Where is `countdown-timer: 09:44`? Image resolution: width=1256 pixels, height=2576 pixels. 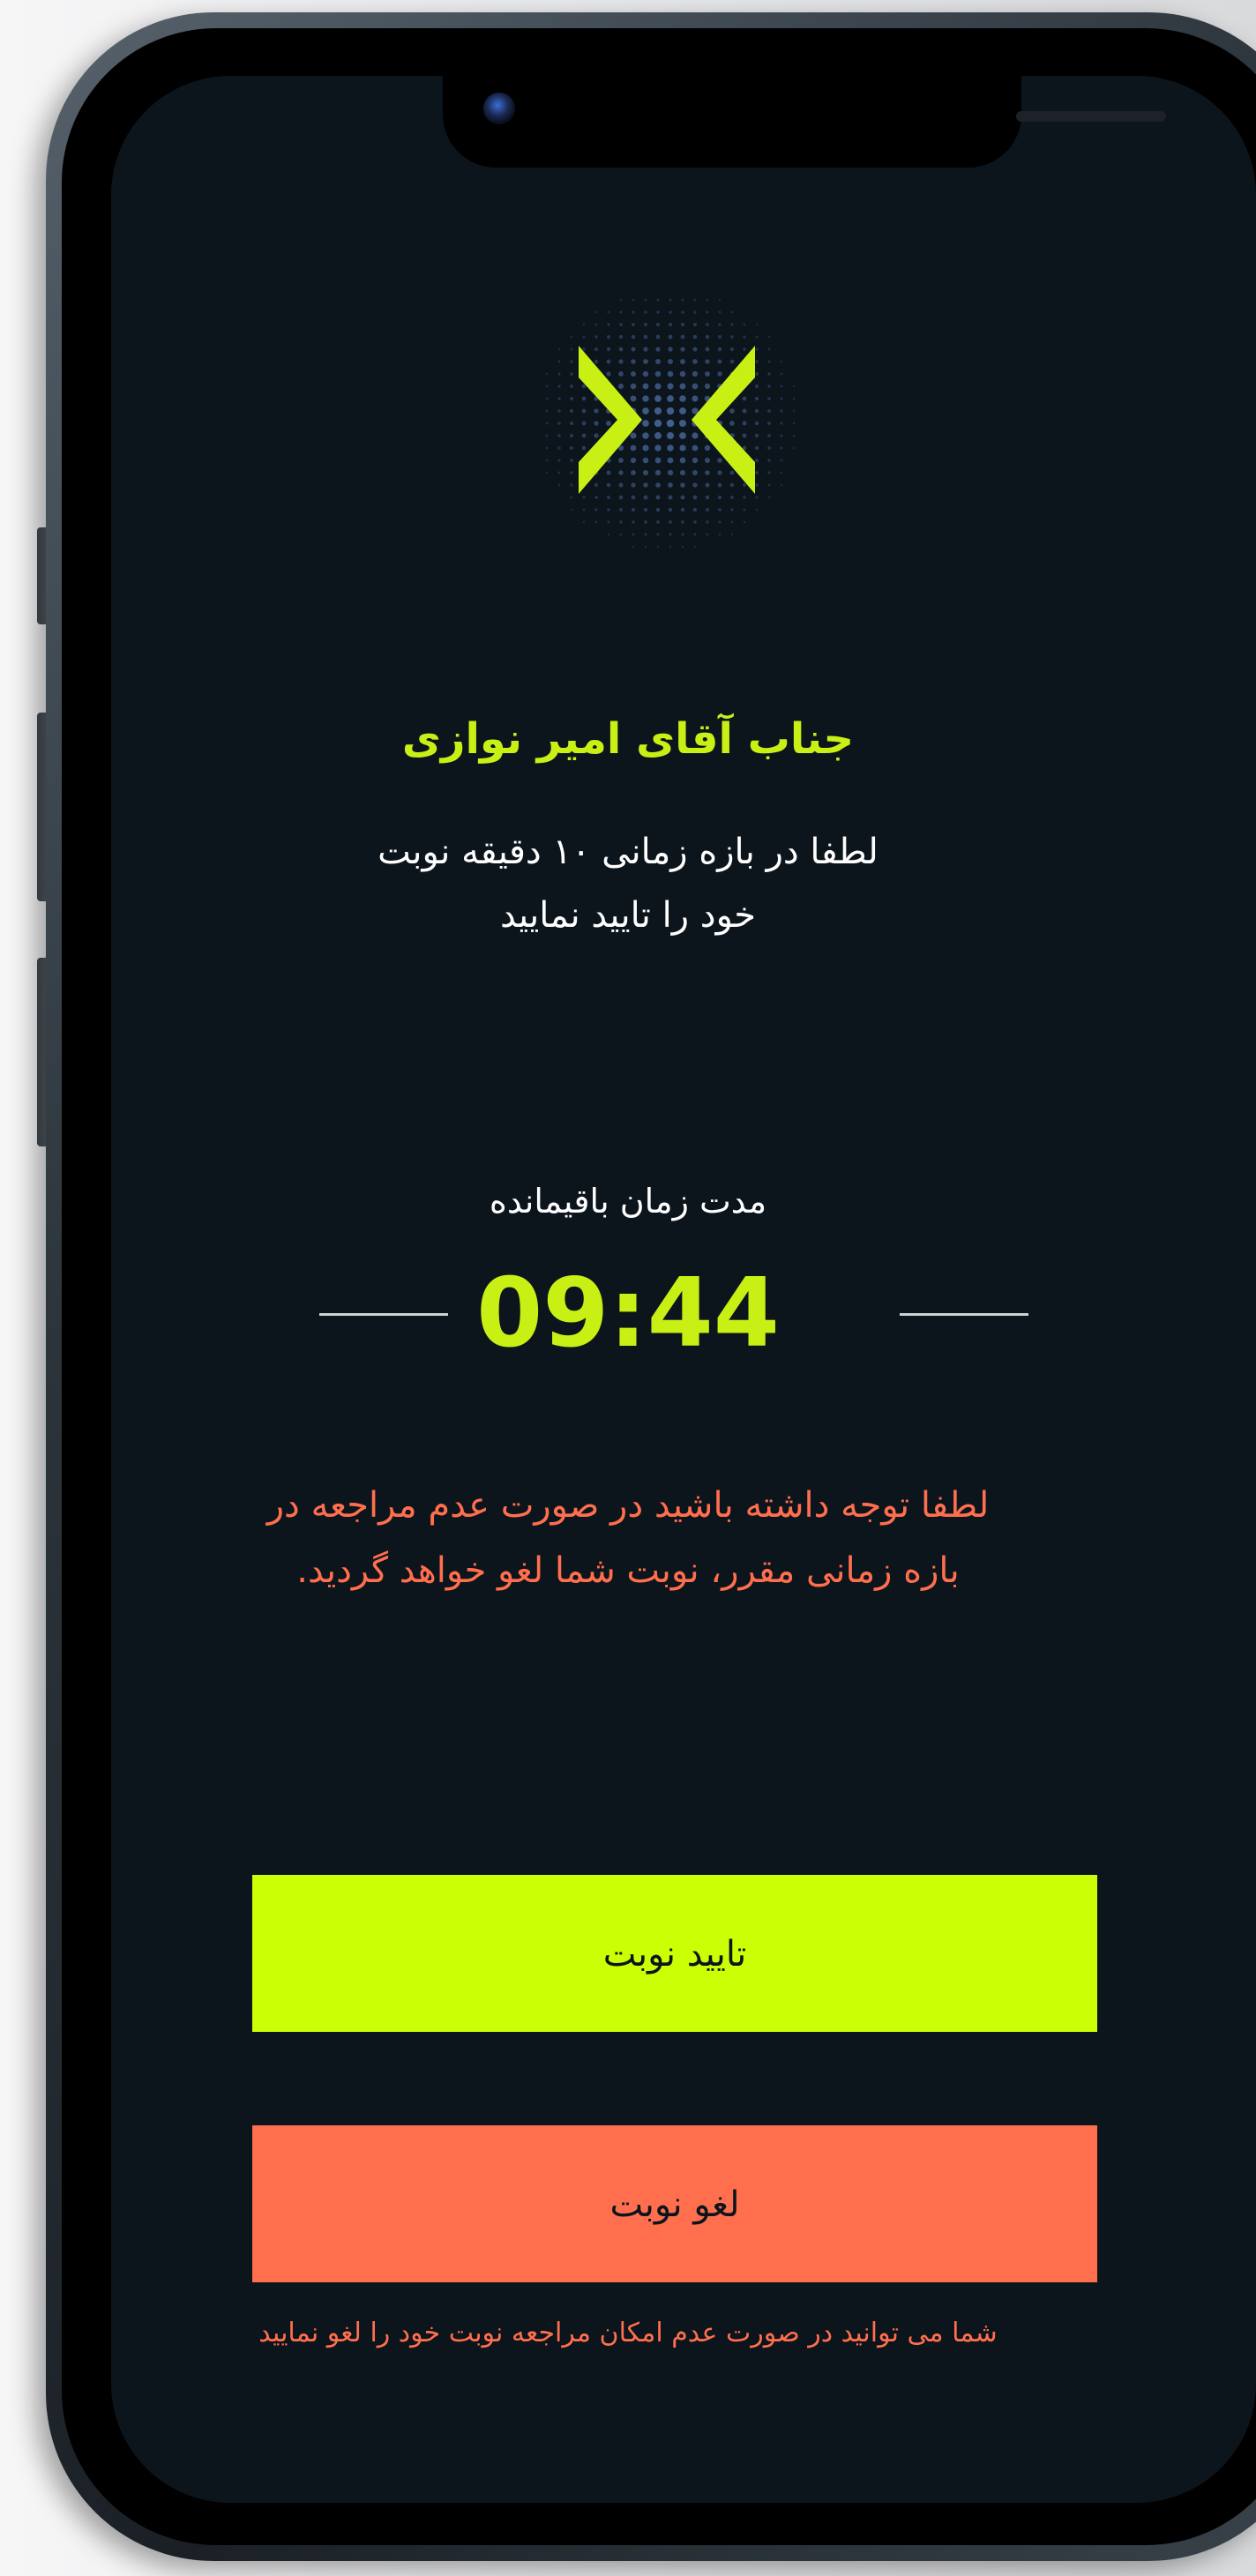
countdown-timer: 09:44 is located at coordinates (628, 1313).